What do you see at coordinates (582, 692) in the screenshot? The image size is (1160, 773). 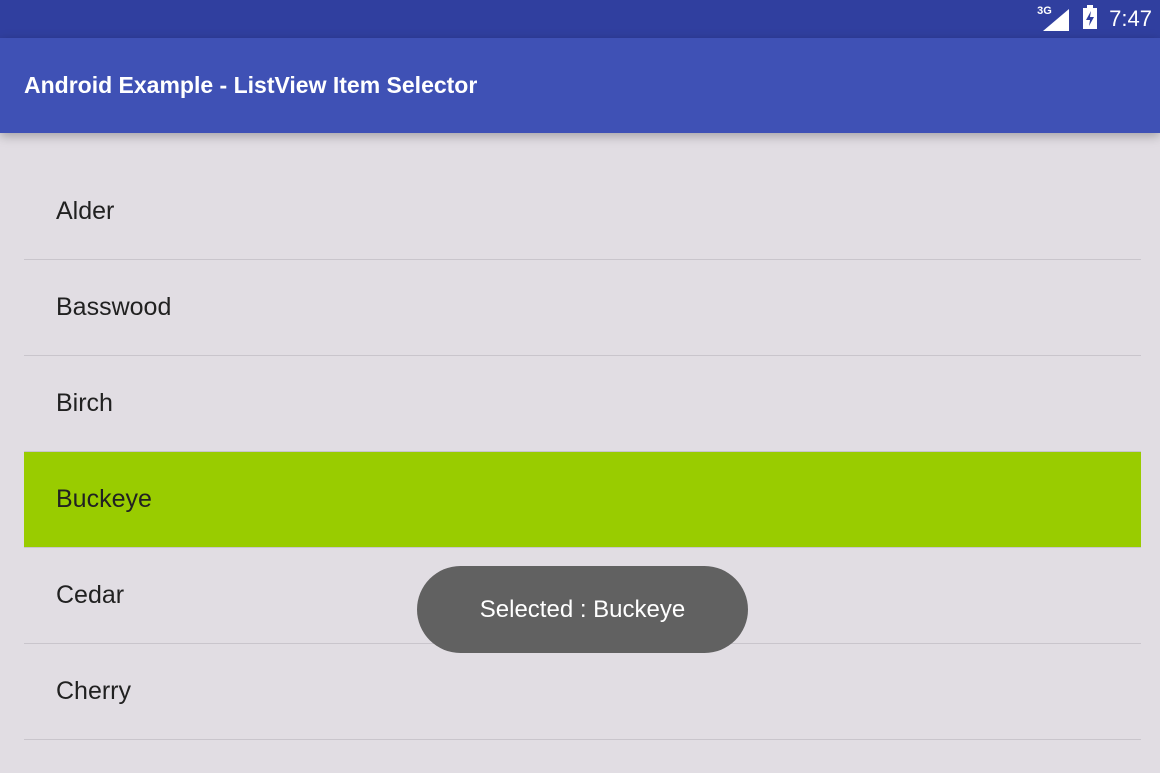 I see `list-item-cherry: Cherry` at bounding box center [582, 692].